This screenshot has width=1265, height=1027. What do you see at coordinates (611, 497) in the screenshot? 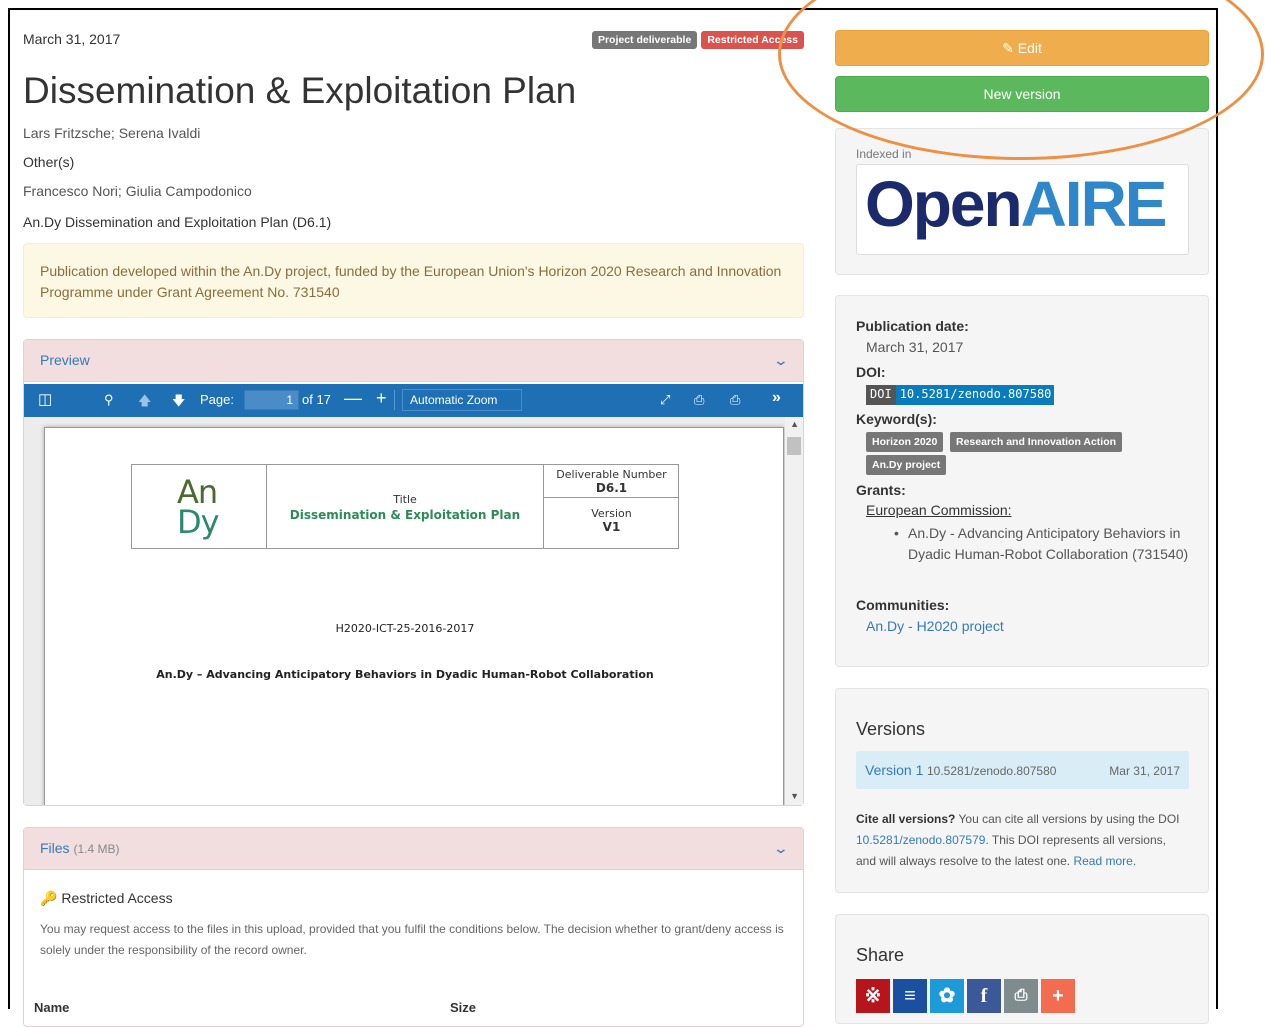
I see `doc-meta-divider` at bounding box center [611, 497].